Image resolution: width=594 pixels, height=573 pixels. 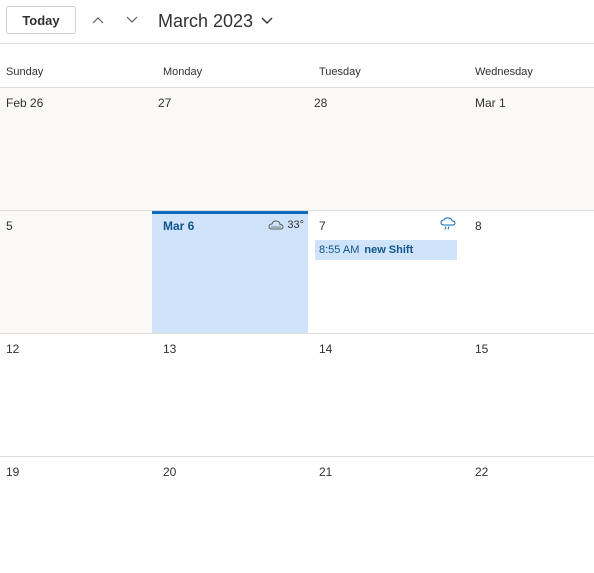 I want to click on date-label: 12, so click(x=13, y=349).